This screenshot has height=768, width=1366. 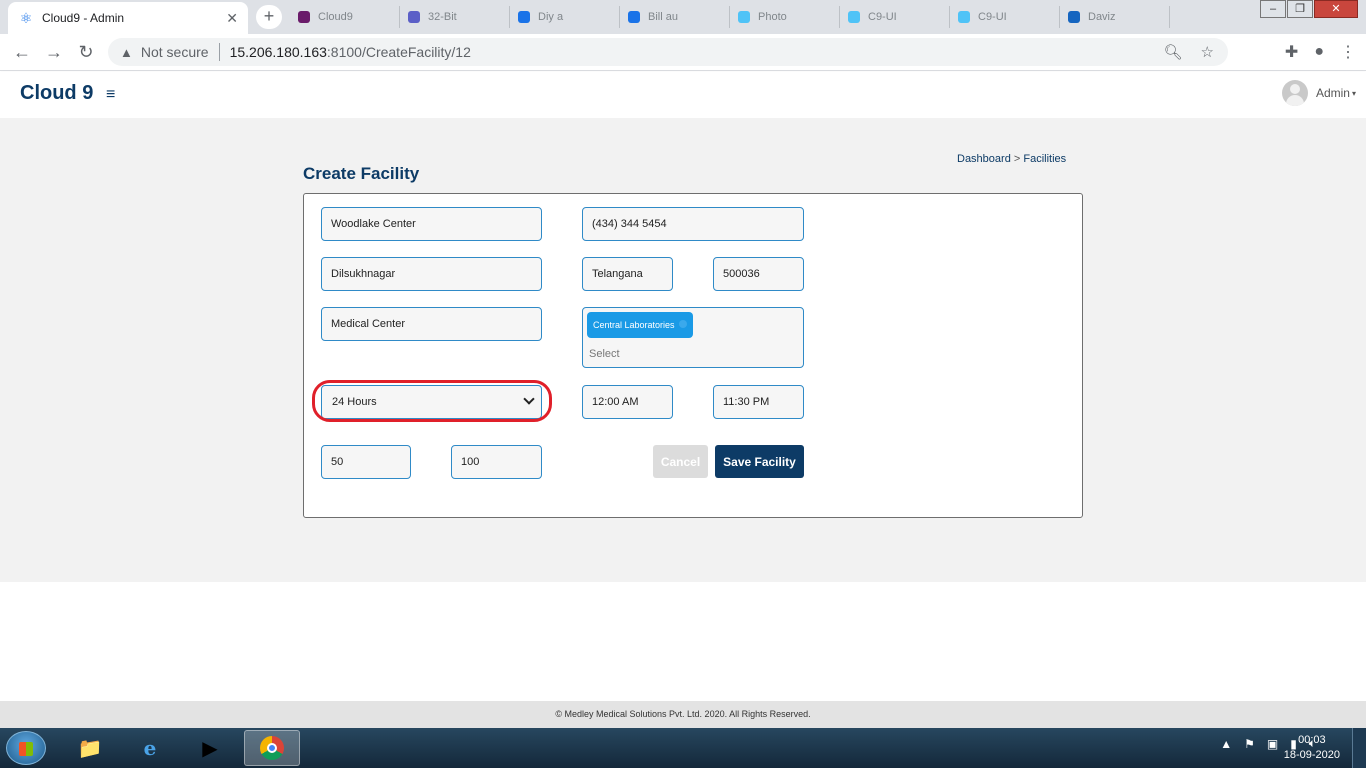 What do you see at coordinates (683, 95) in the screenshot?
I see `app-header: Cloud 9 ≡ Admin ▾` at bounding box center [683, 95].